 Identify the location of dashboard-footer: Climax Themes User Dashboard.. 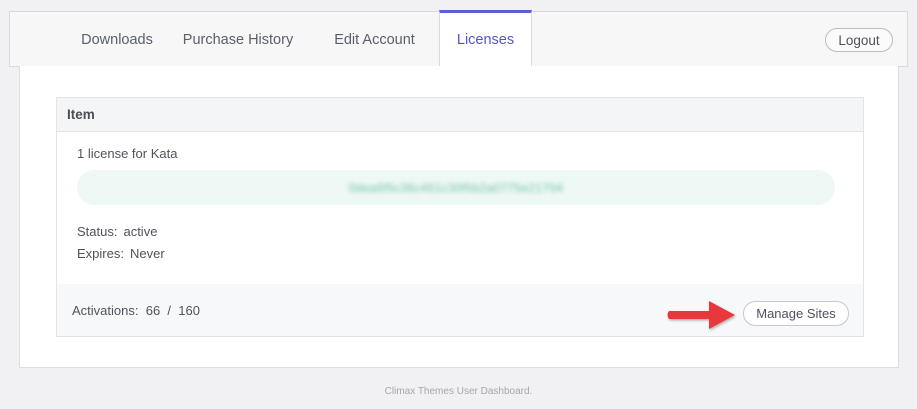
(458, 391).